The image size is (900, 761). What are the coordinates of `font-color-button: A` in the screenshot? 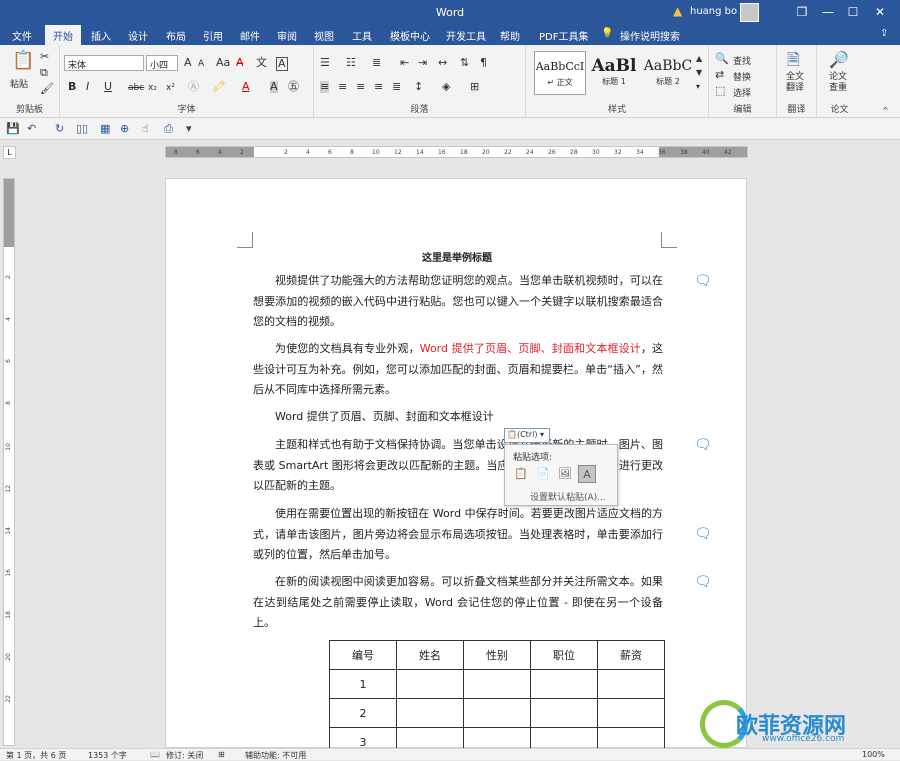 It's located at (246, 87).